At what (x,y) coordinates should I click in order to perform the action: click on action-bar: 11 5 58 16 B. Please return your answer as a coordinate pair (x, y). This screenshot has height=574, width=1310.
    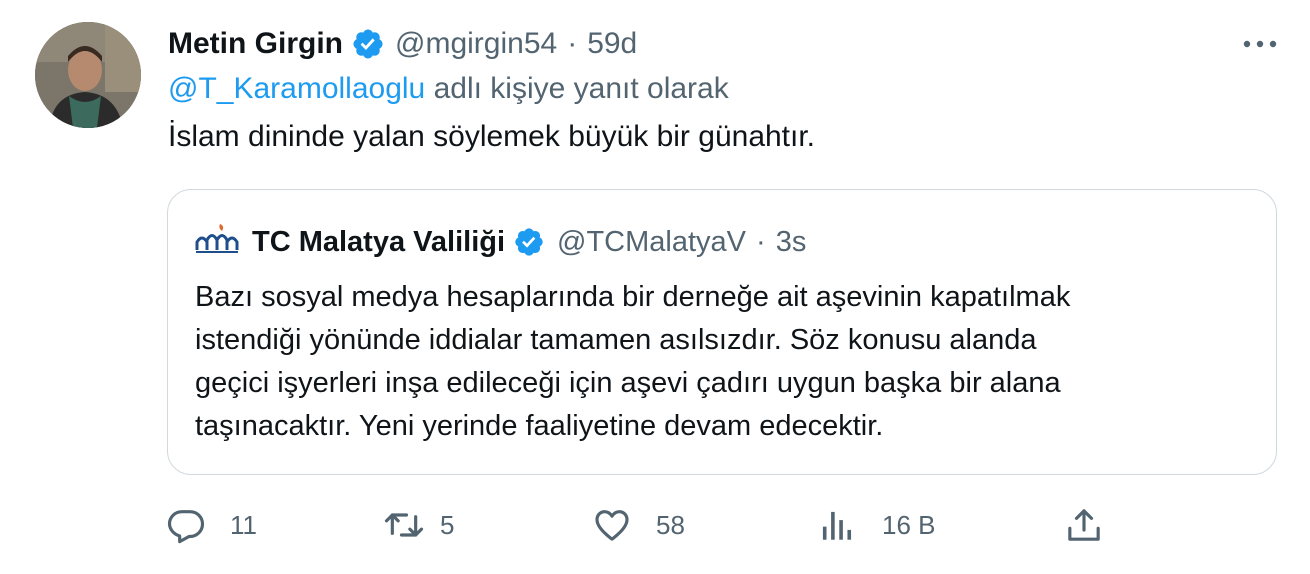
    Looking at the image, I should click on (655, 525).